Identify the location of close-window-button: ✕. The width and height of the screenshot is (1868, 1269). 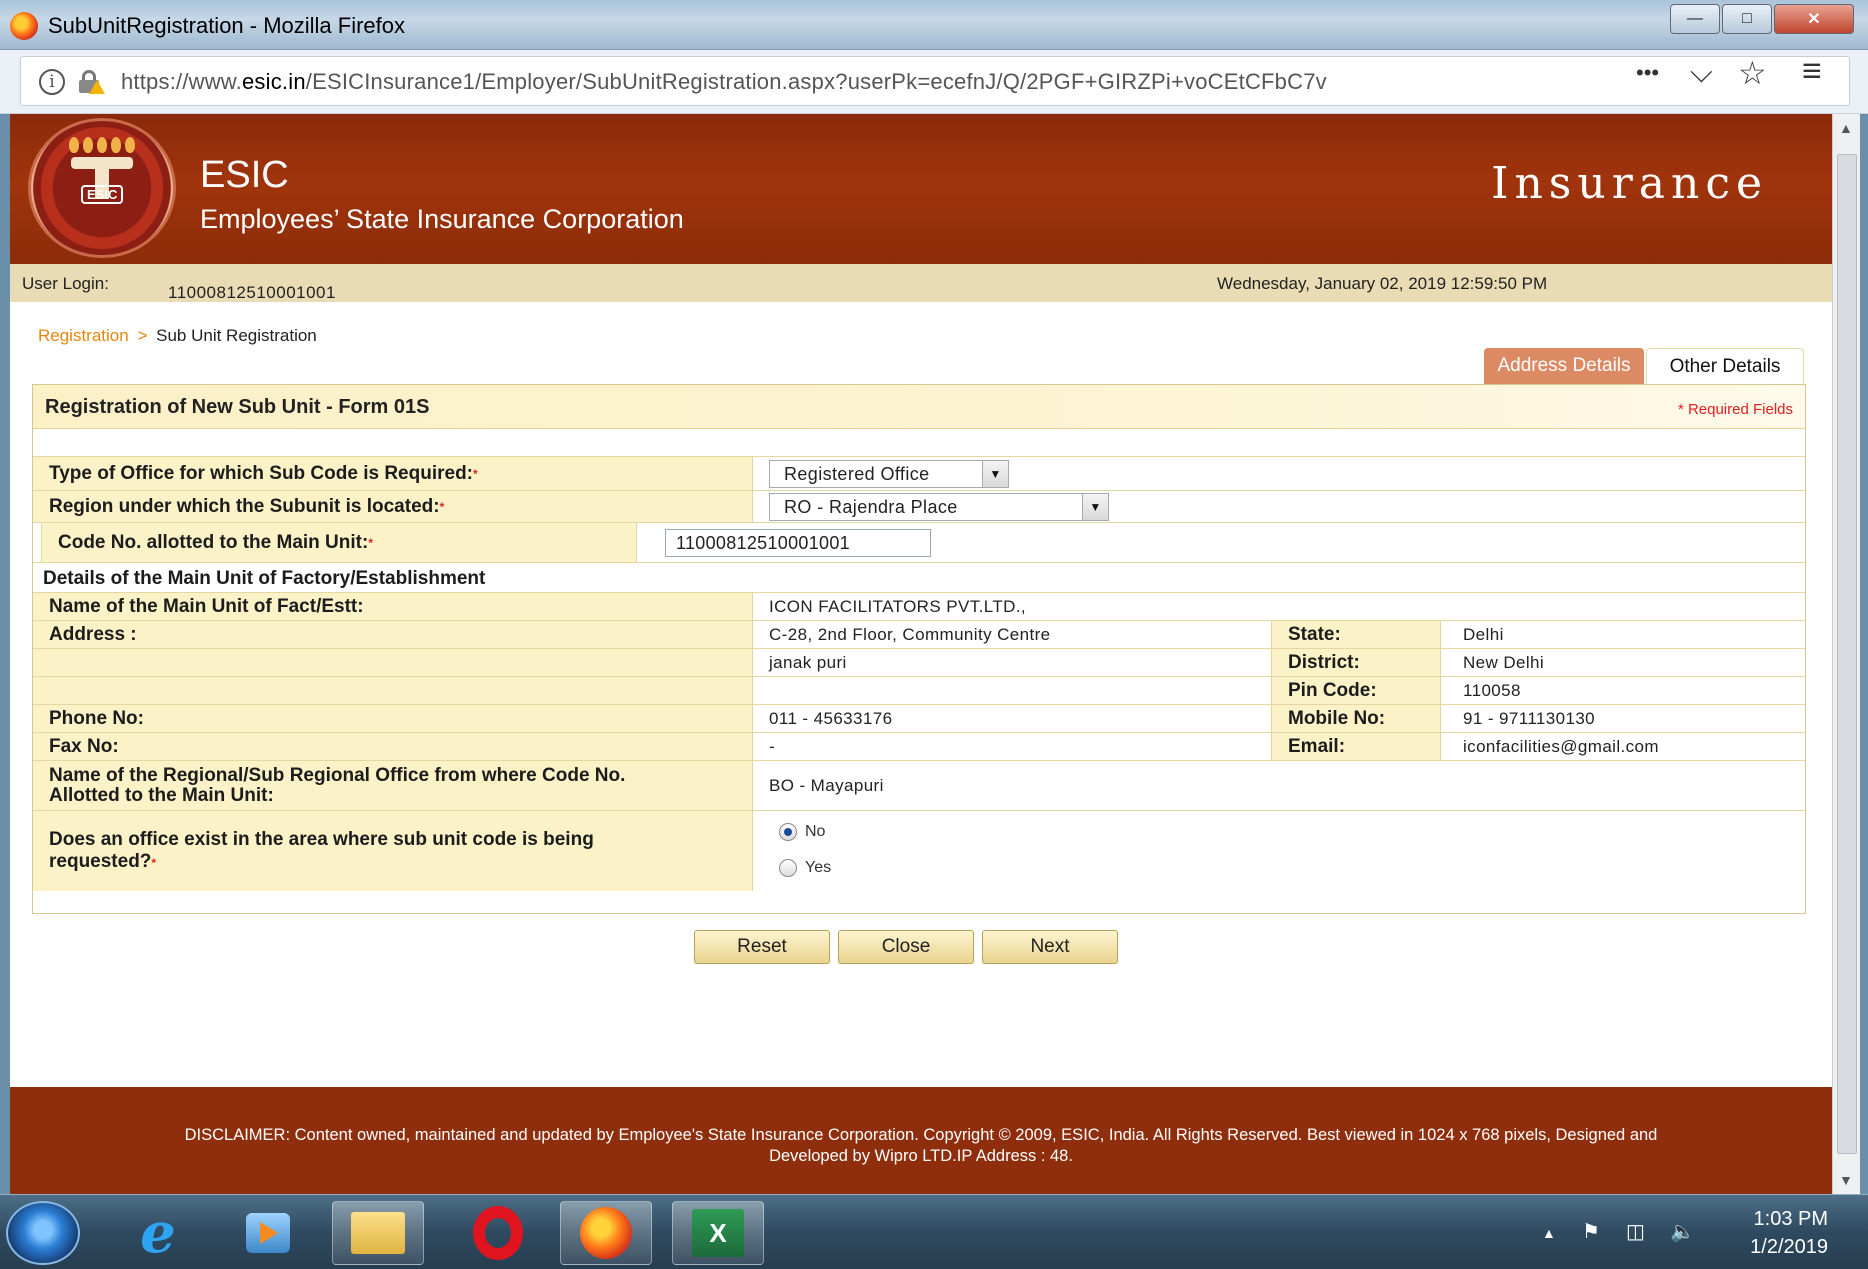
(1814, 19).